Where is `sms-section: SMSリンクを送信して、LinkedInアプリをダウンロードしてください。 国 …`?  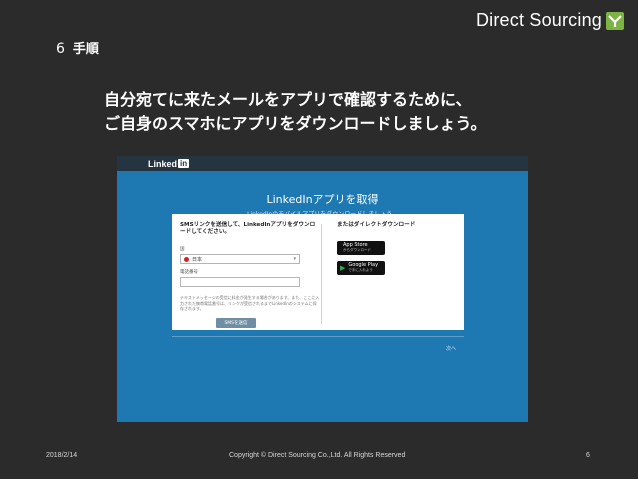
sms-section: SMSリンクを送信して、LinkedInアプリをダウンロードしてください。 国 … is located at coordinates (250, 275).